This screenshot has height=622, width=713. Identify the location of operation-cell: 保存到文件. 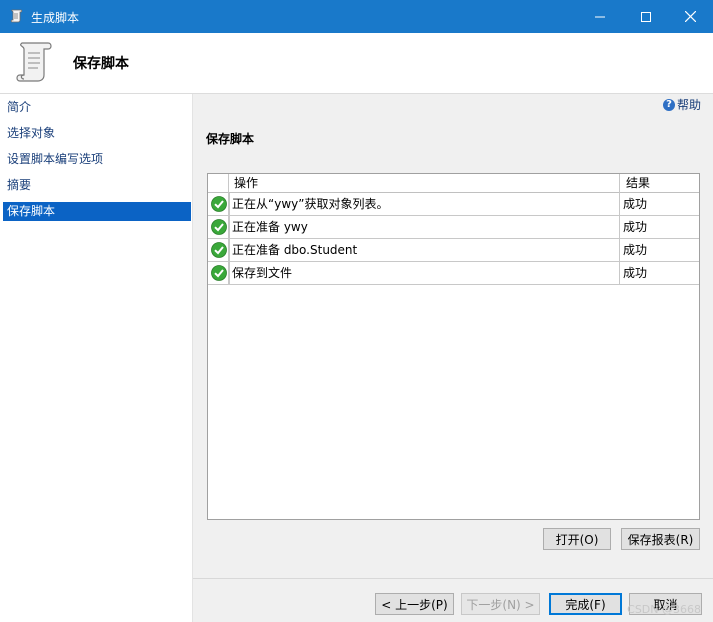
(262, 273).